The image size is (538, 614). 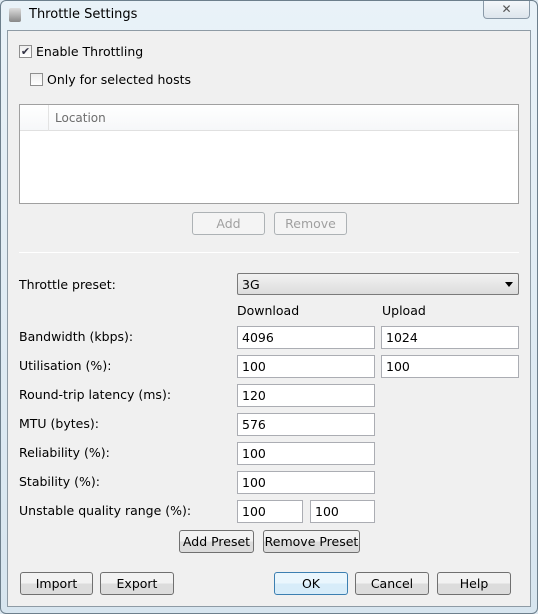 What do you see at coordinates (450, 337) in the screenshot?
I see `bandwidth-upload-input: 1024` at bounding box center [450, 337].